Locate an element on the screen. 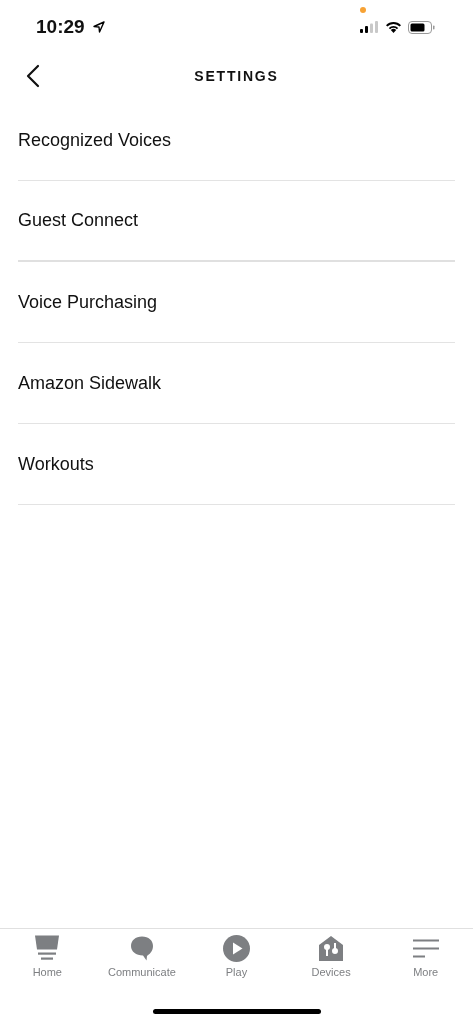 Image resolution: width=473 pixels, height=1023 pixels. play-icon is located at coordinates (236, 948).